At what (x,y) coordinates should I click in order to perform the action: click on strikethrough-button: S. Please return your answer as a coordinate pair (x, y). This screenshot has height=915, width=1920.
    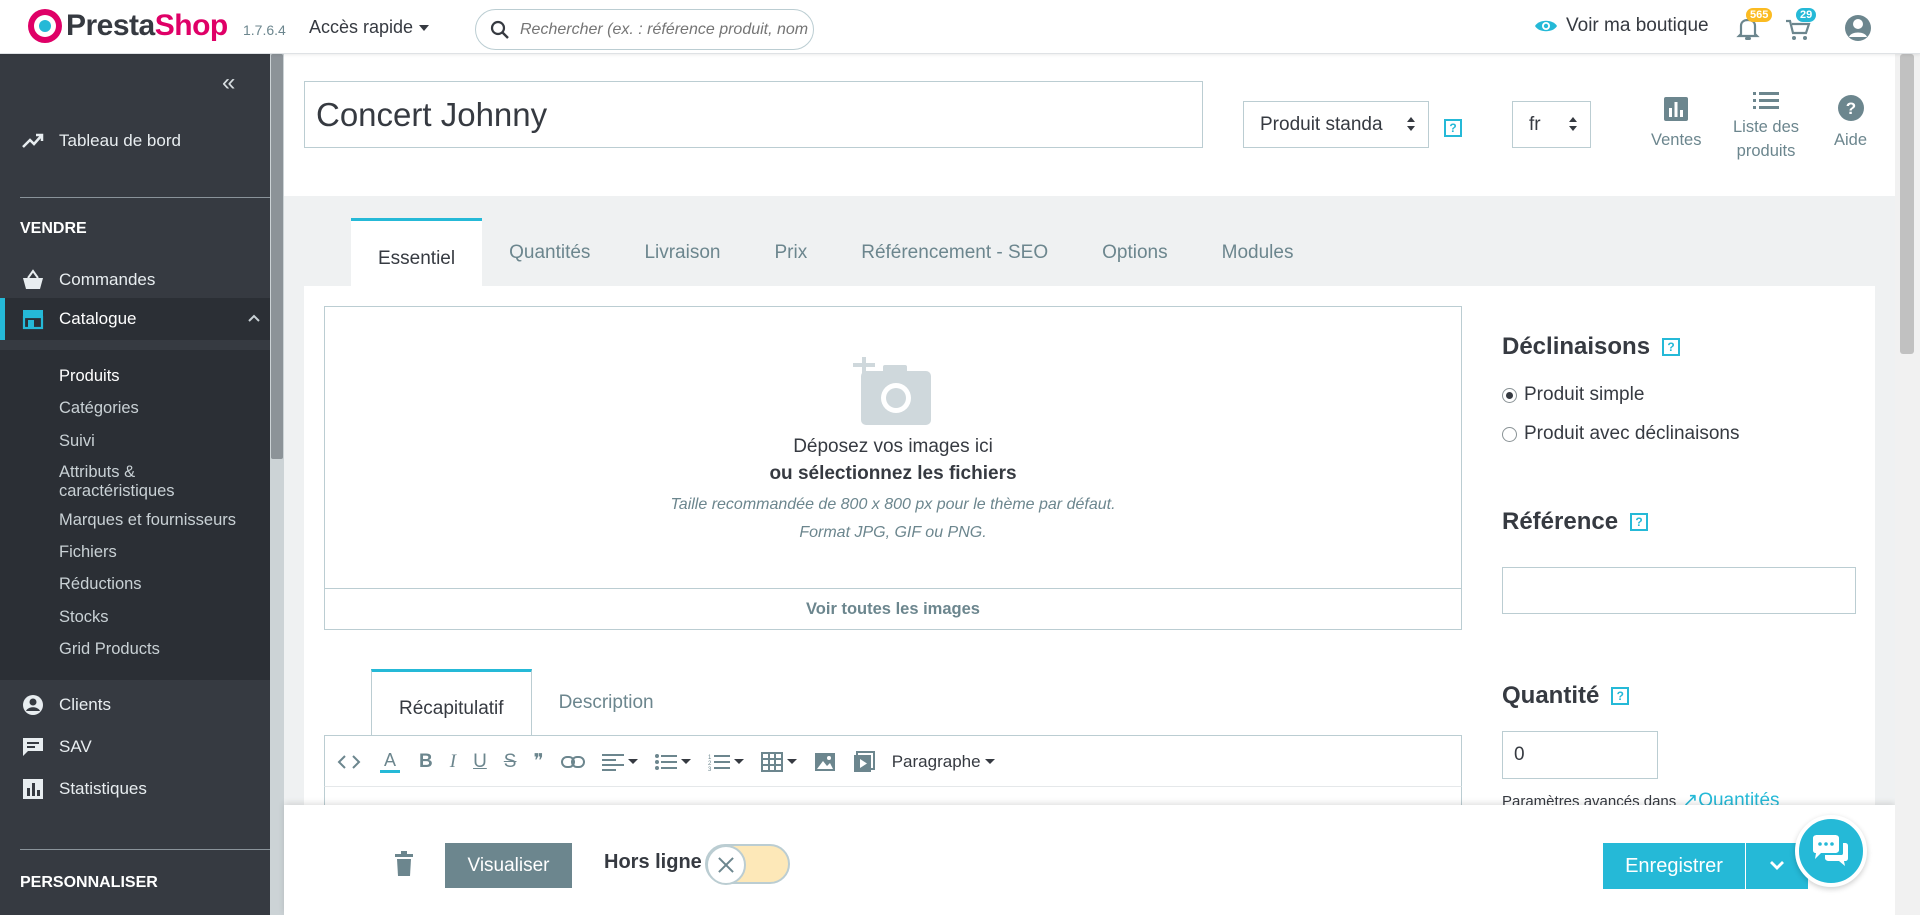
    Looking at the image, I should click on (510, 762).